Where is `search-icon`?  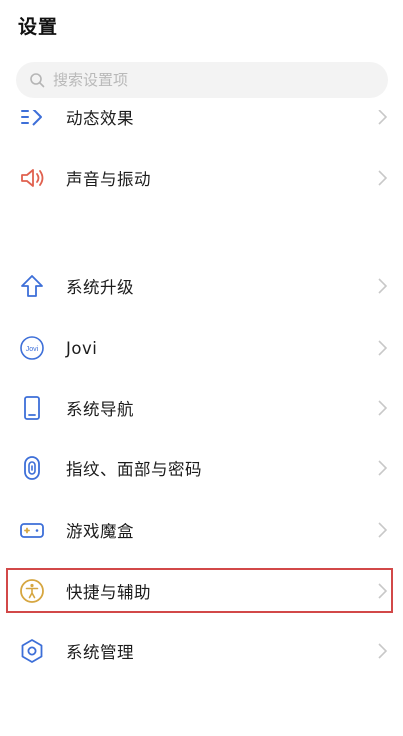
search-icon is located at coordinates (37, 80).